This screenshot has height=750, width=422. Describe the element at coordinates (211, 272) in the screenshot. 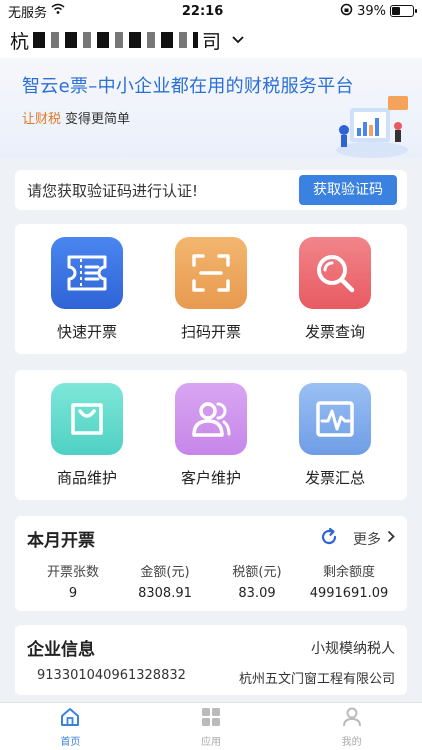

I see `scan-icon` at that location.